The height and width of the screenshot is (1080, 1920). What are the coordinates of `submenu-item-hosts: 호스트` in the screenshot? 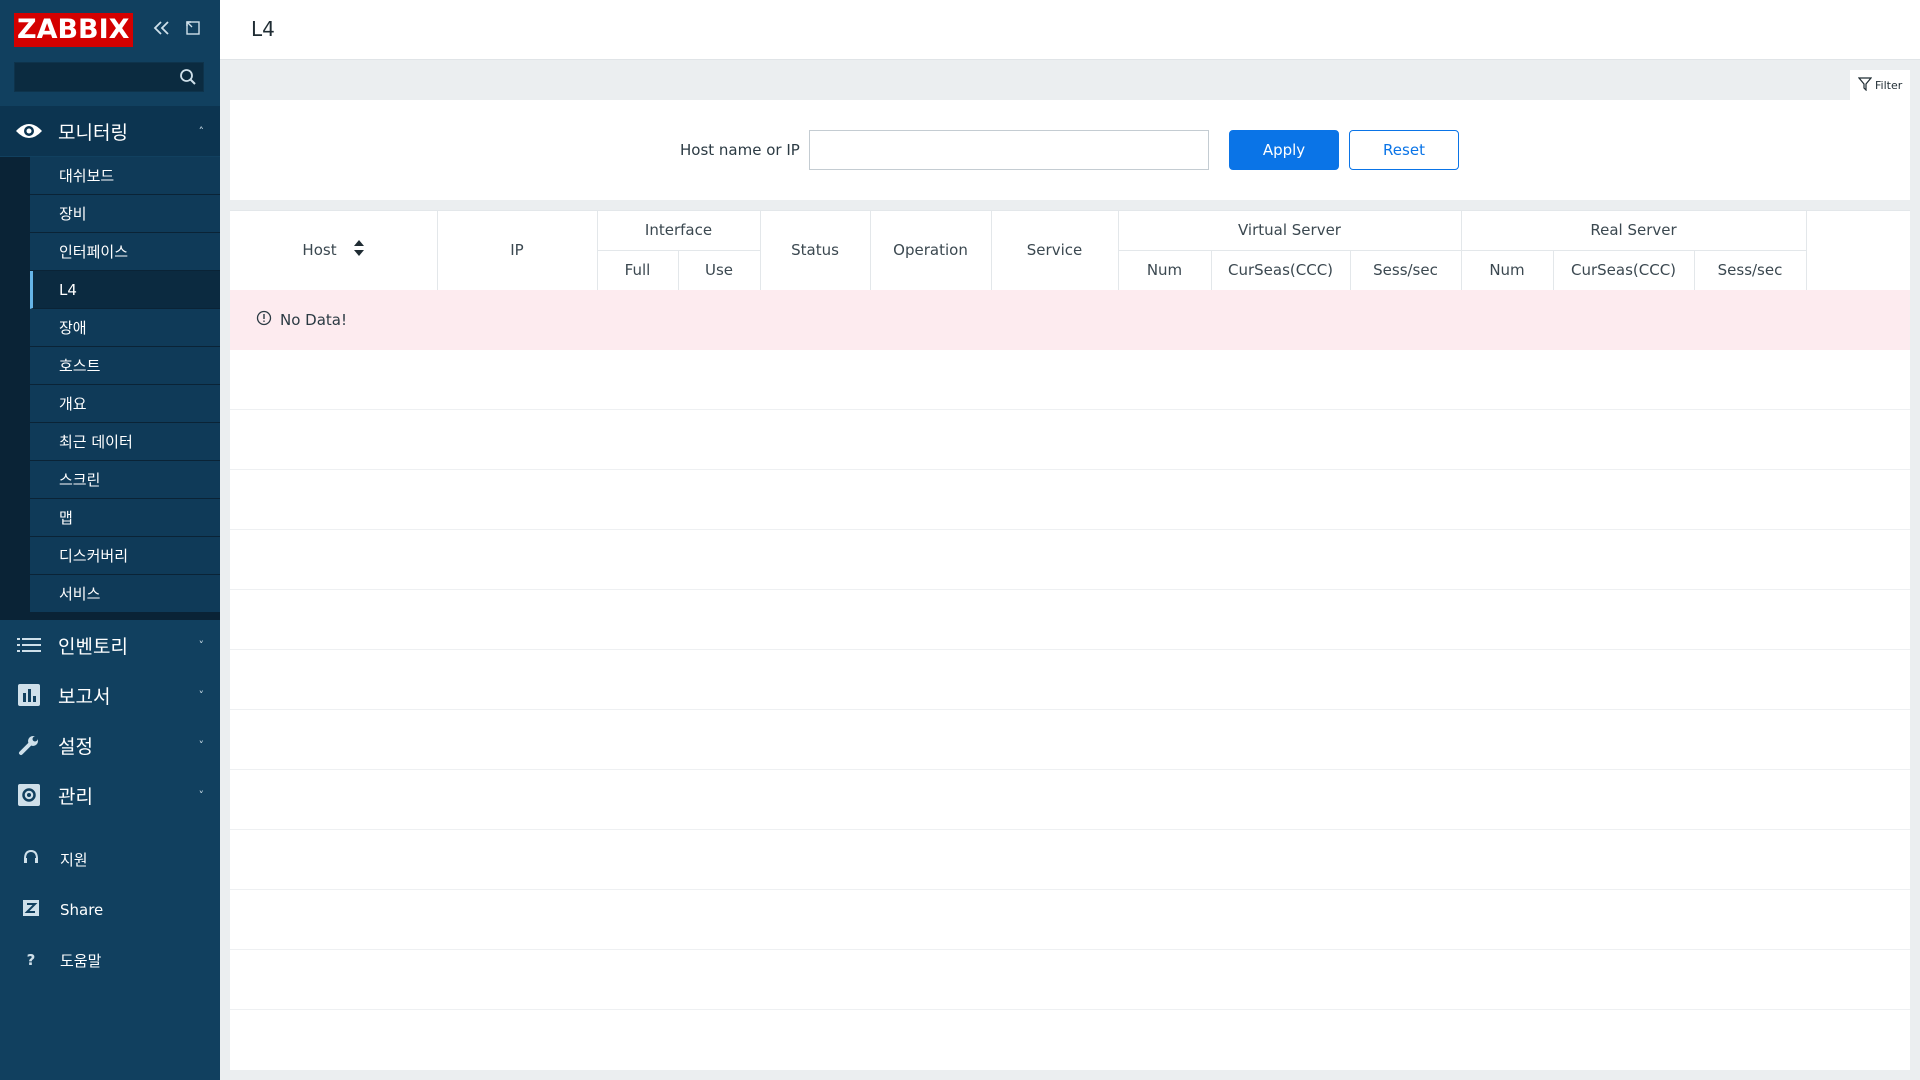 It's located at (125, 366).